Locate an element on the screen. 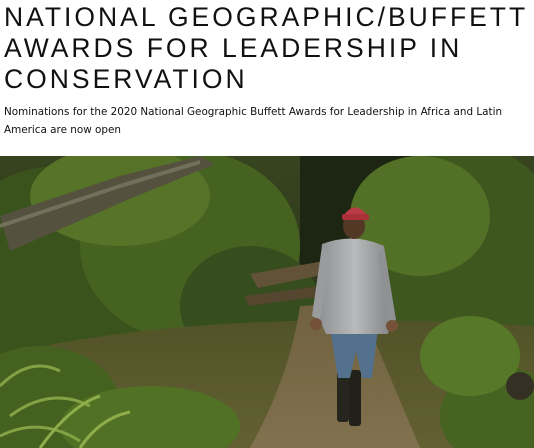 Image resolution: width=534 pixels, height=448 pixels. page-title-line-1: NATIONAL GEOGRAPHIC/BUFFETT is located at coordinates (266, 17).